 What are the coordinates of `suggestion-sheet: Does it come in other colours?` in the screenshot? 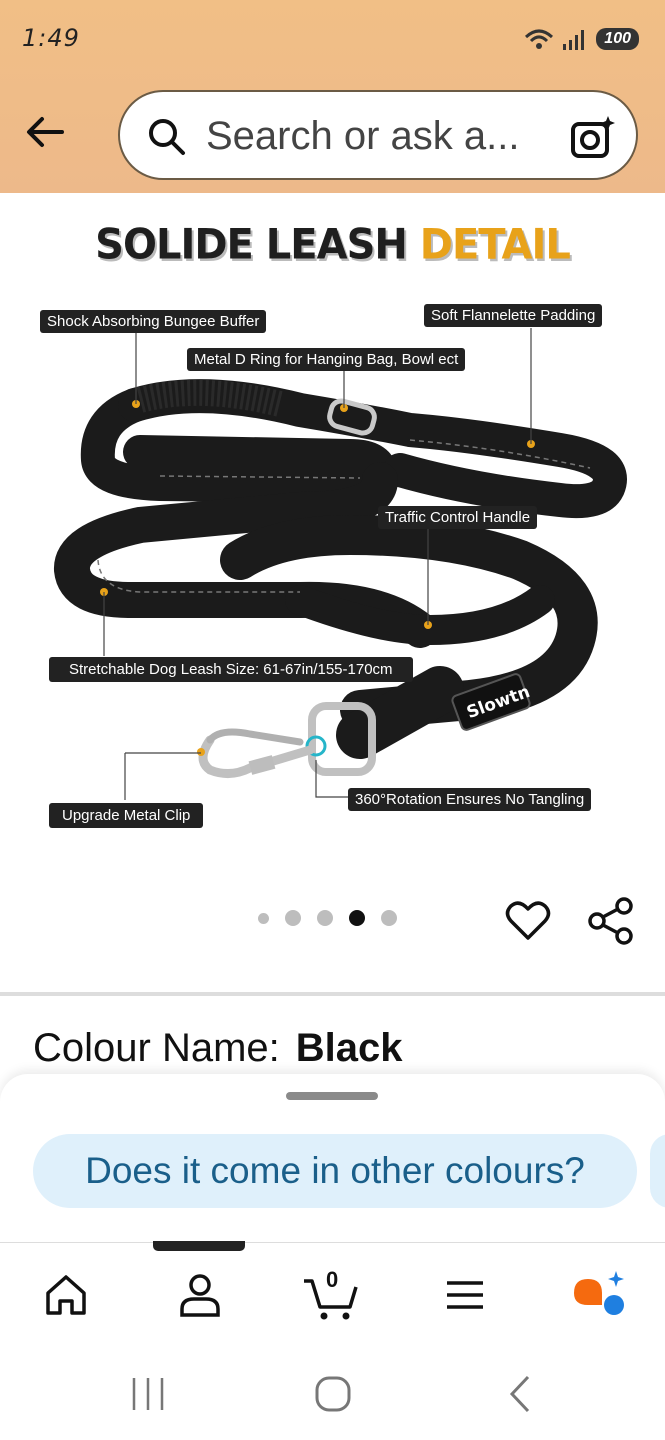 It's located at (332, 1158).